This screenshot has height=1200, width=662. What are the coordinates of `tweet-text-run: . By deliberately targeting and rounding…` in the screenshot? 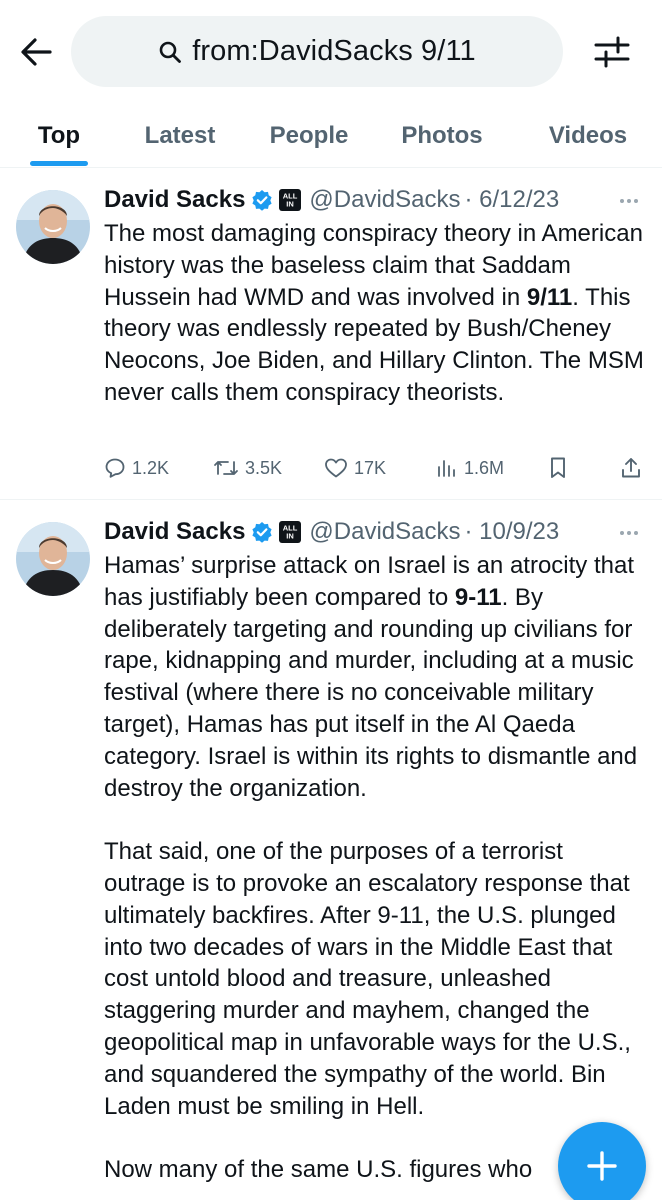 It's located at (371, 692).